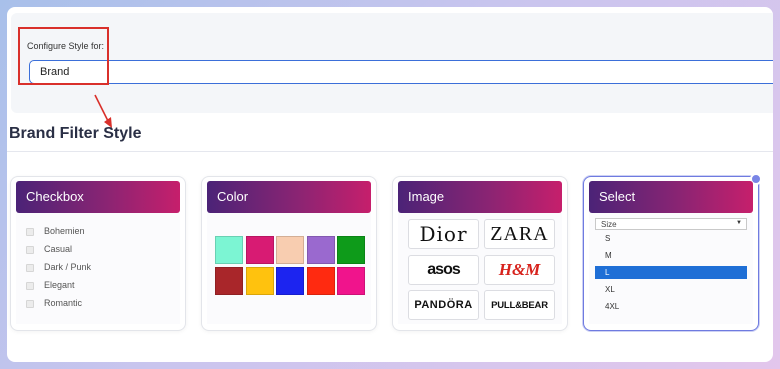 This screenshot has width=780, height=369. I want to click on select-card-header: Select, so click(671, 197).